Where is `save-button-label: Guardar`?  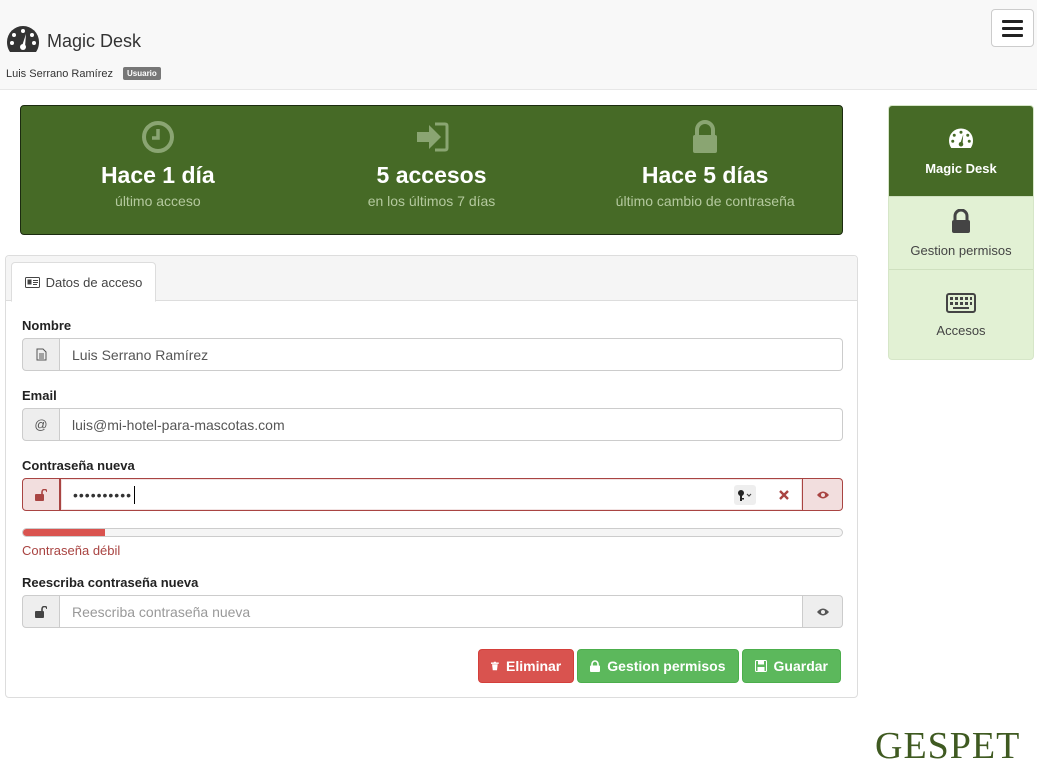
save-button-label: Guardar is located at coordinates (800, 666).